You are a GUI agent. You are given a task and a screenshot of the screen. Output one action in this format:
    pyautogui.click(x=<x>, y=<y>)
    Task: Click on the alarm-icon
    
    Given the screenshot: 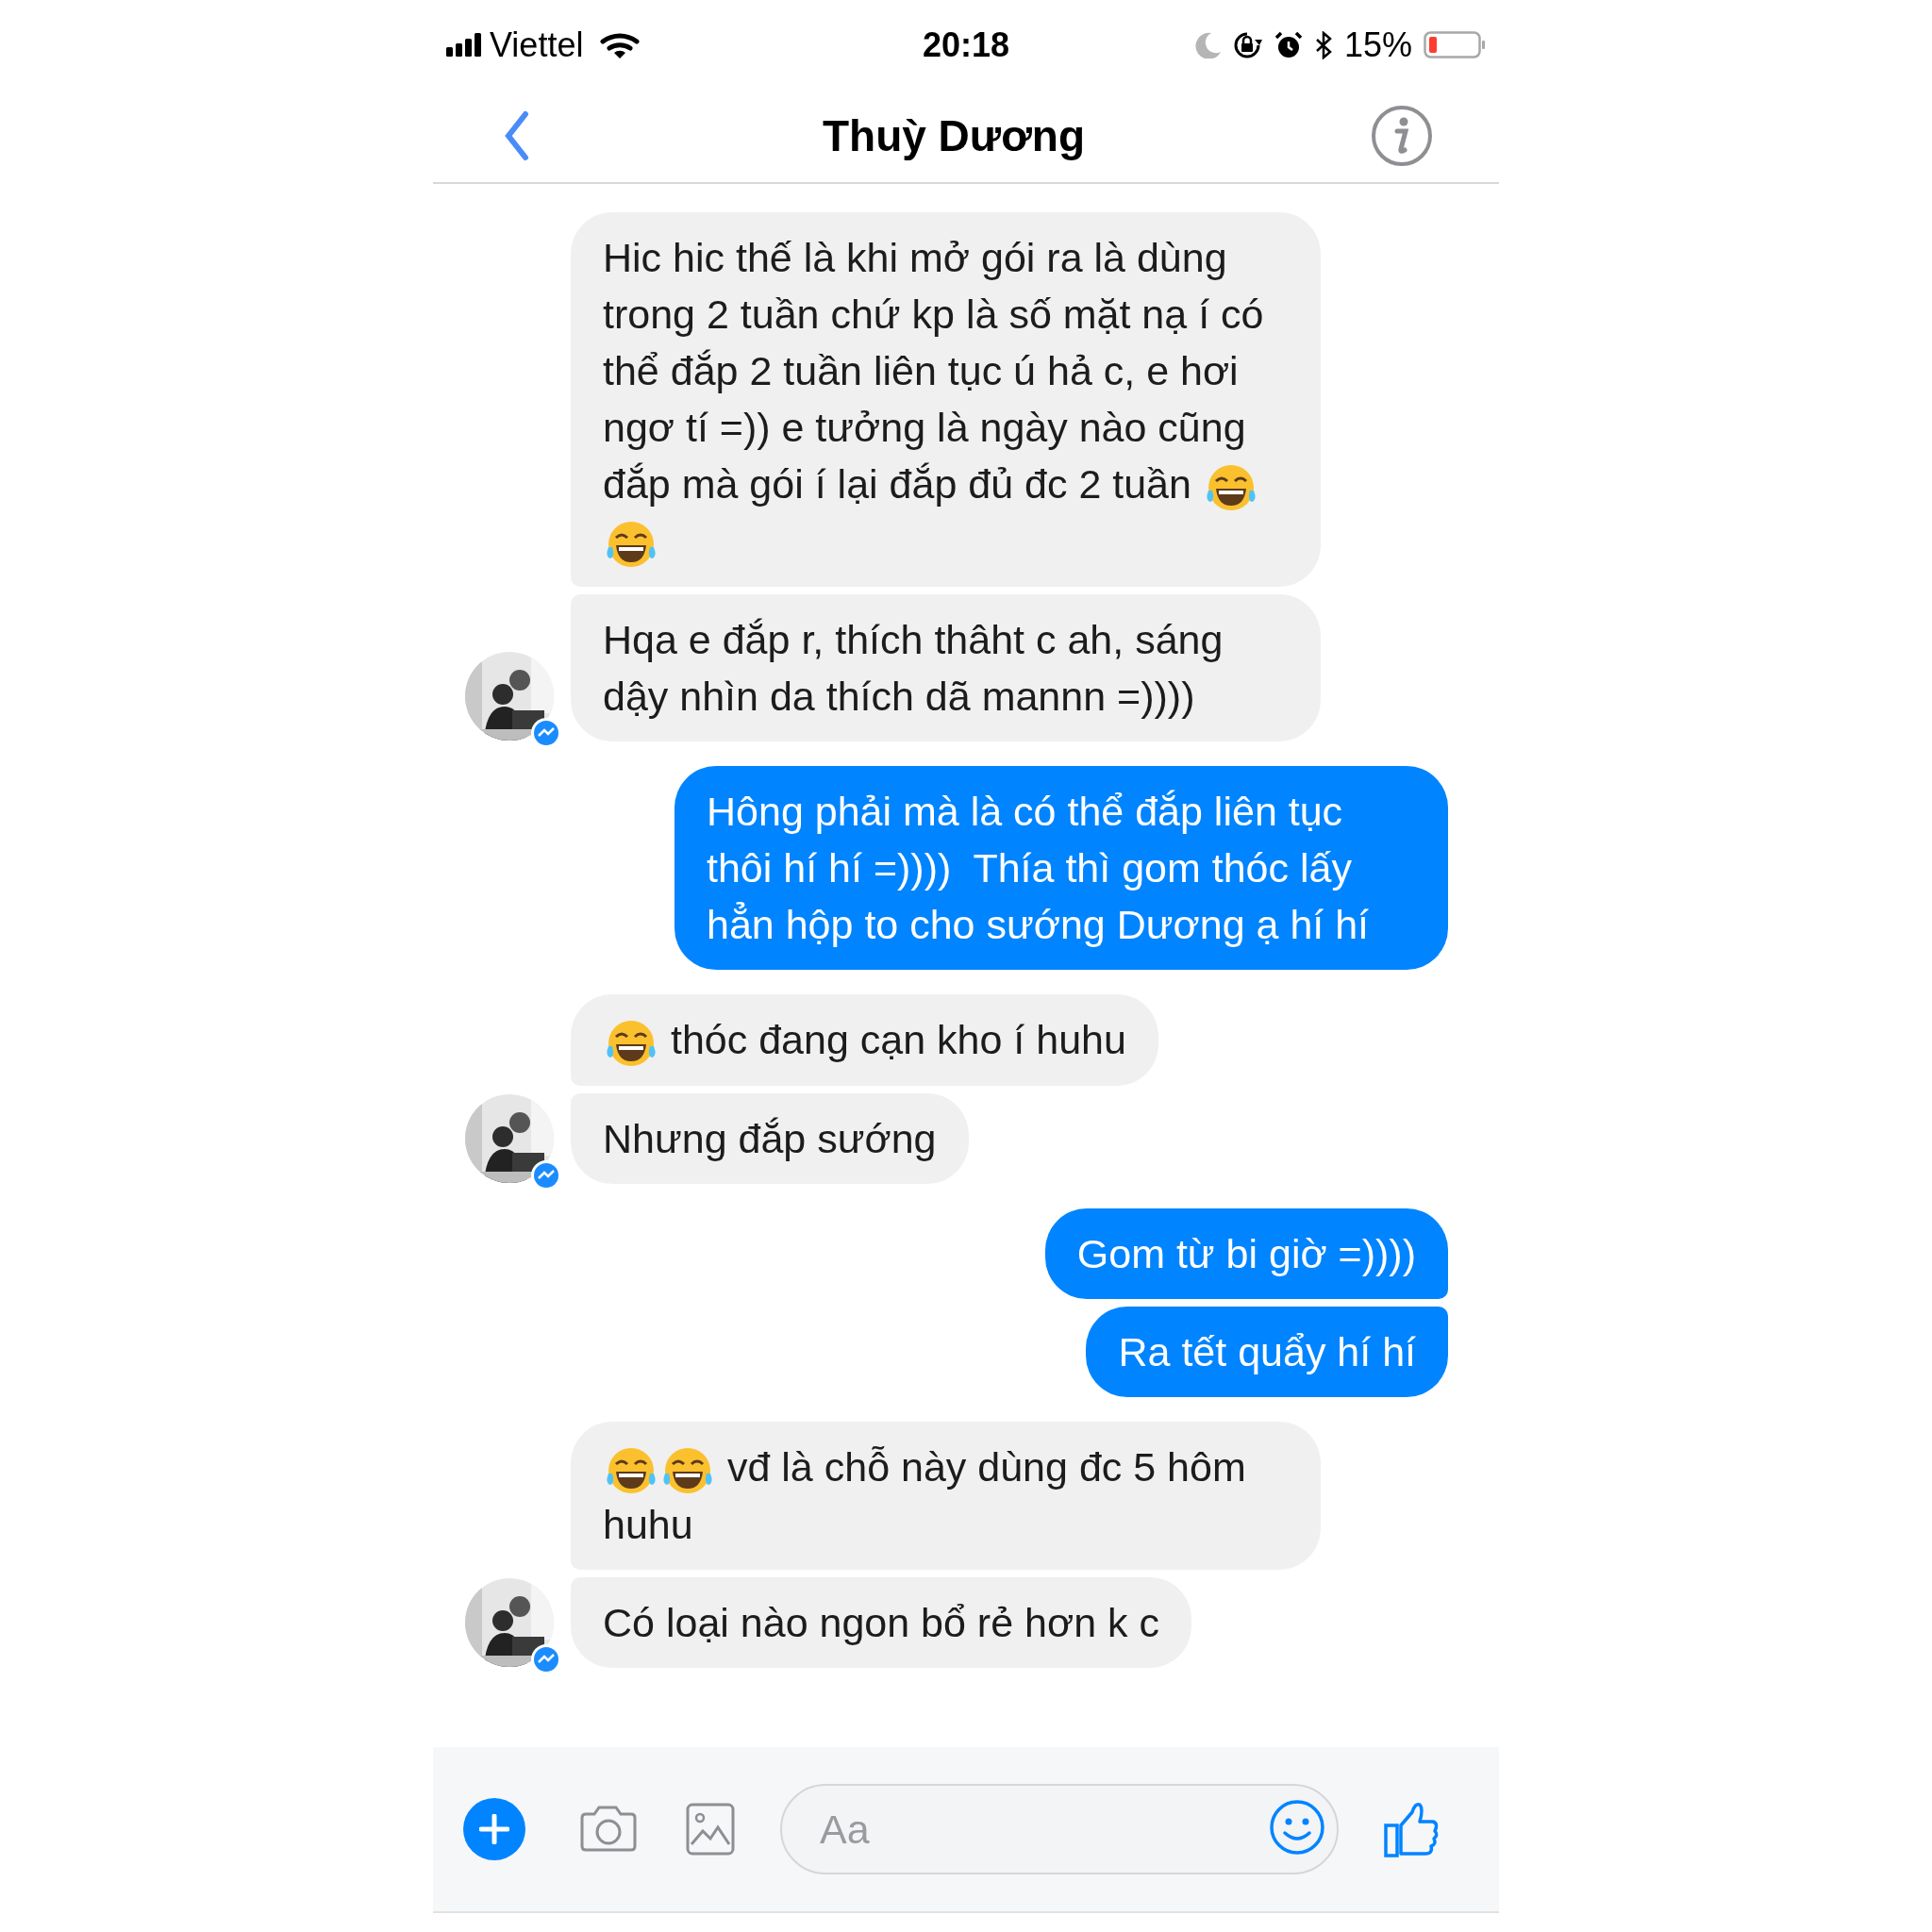 What is the action you would take?
    pyautogui.click(x=1288, y=44)
    